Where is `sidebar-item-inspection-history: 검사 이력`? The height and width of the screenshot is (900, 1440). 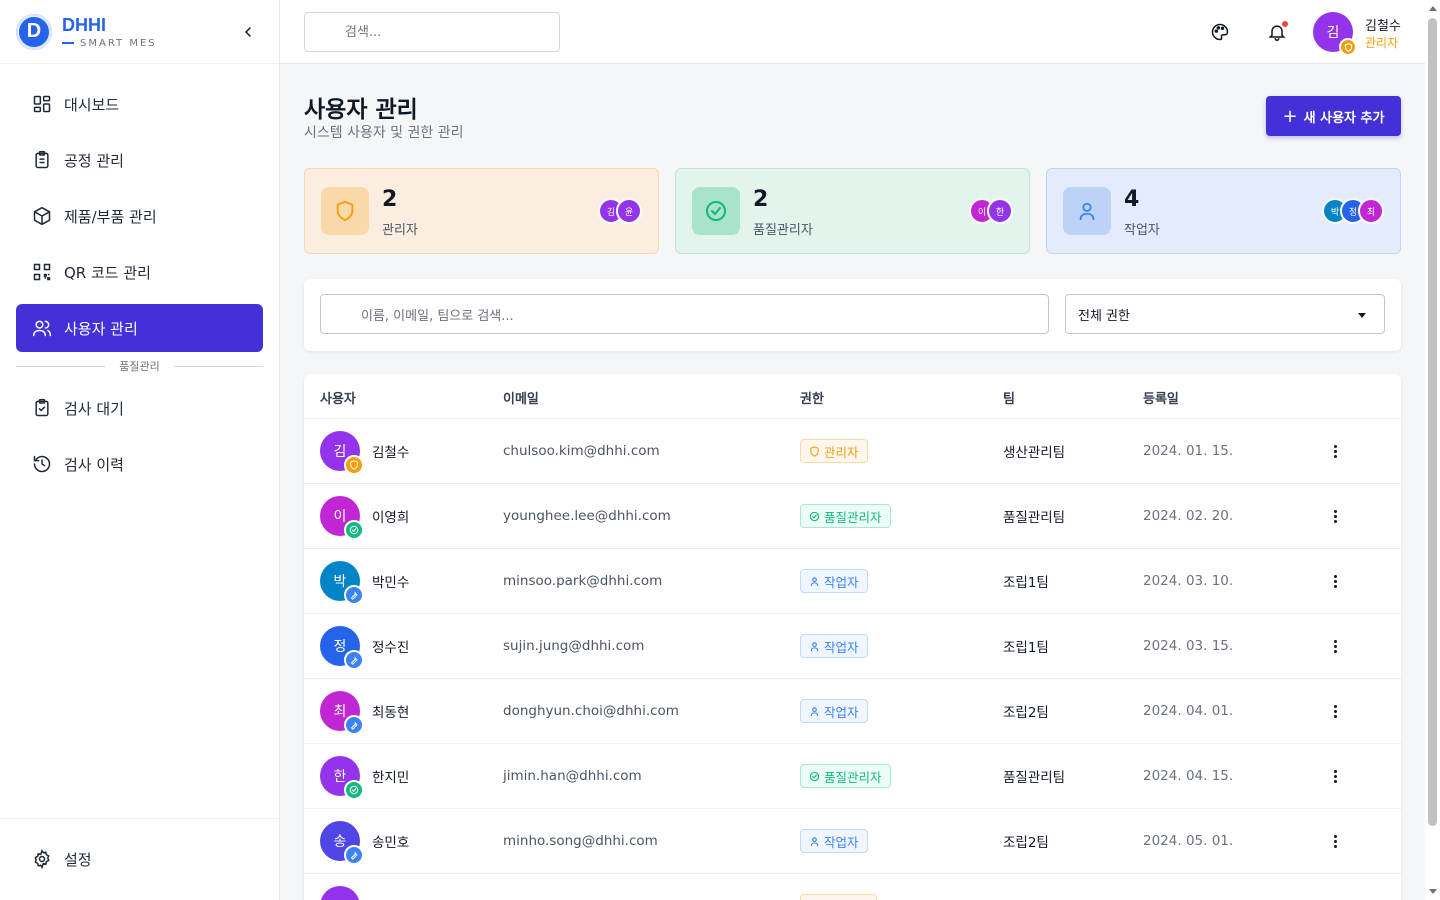 sidebar-item-inspection-history: 검사 이력 is located at coordinates (139, 464).